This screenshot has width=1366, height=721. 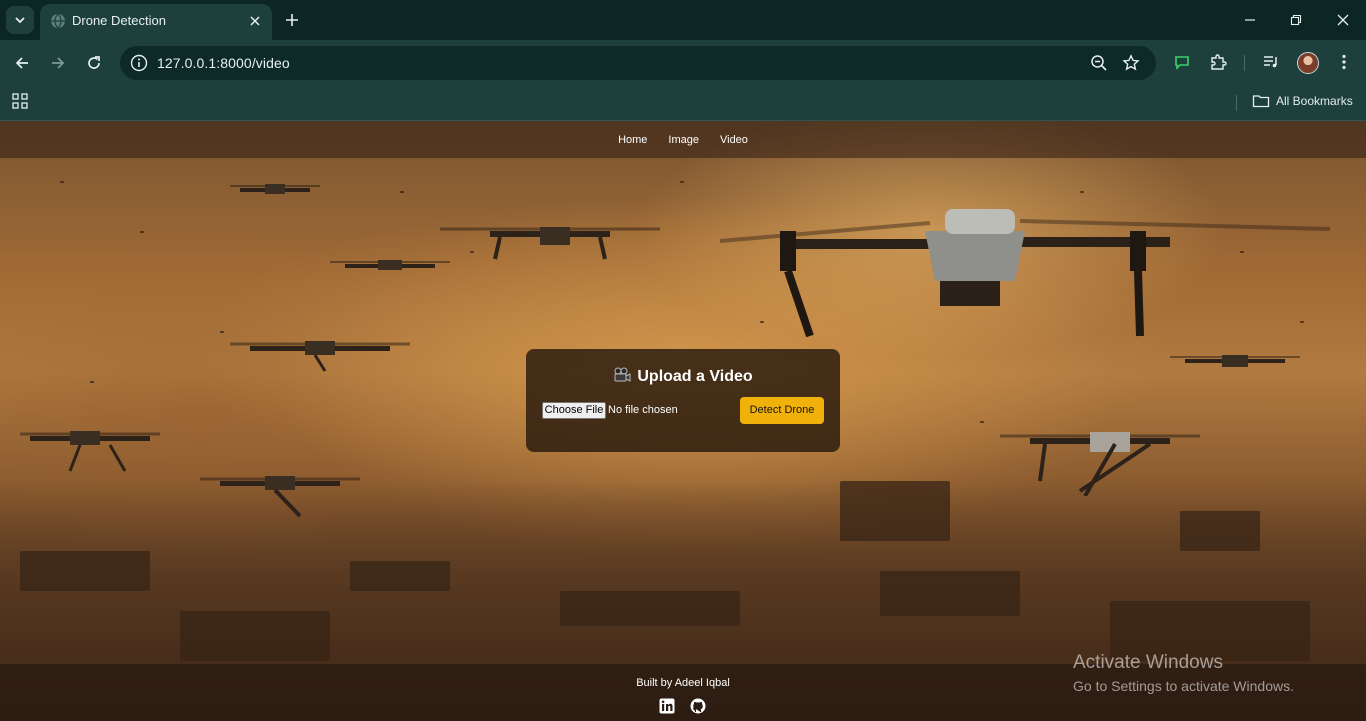 What do you see at coordinates (1148, 662) in the screenshot?
I see `activate-windows-title: Activate Windows` at bounding box center [1148, 662].